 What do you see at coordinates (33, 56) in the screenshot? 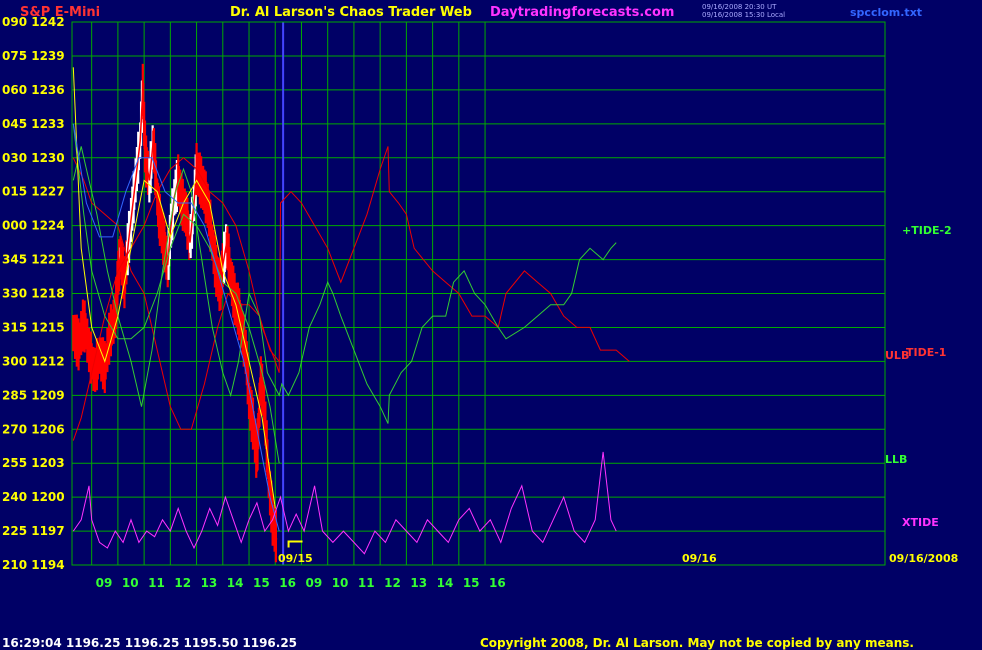
I see `y-tick-label: 075 1239` at bounding box center [33, 56].